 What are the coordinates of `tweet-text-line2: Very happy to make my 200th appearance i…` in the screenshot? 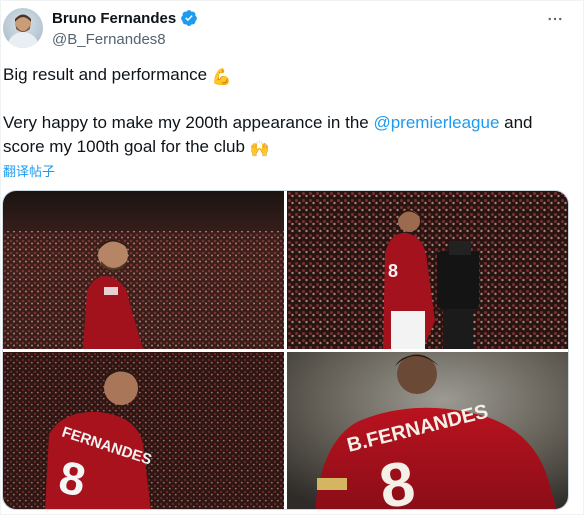 It's located at (288, 136).